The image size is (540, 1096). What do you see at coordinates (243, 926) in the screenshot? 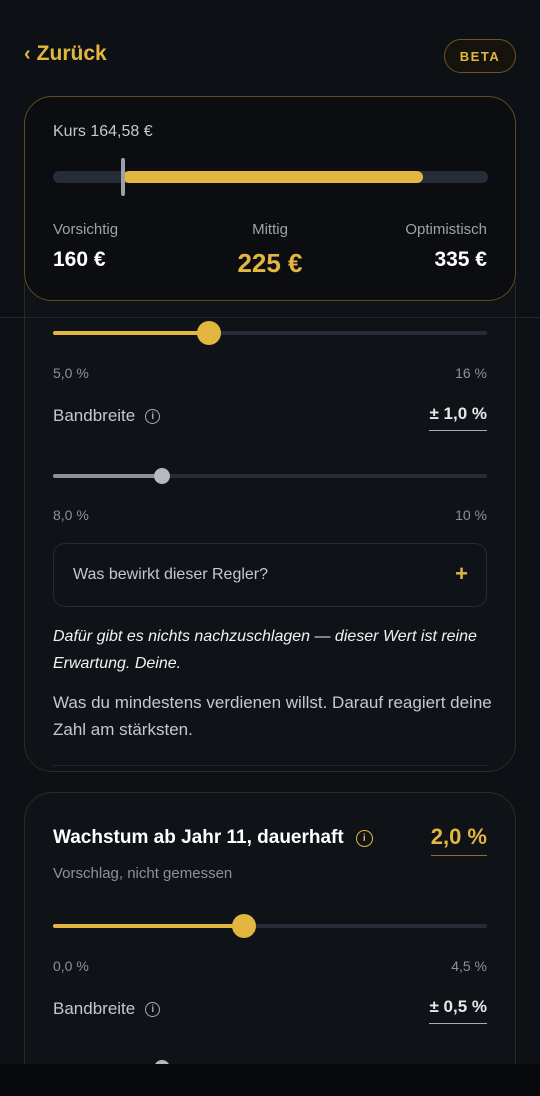
I see `growth-slider-thumb` at bounding box center [243, 926].